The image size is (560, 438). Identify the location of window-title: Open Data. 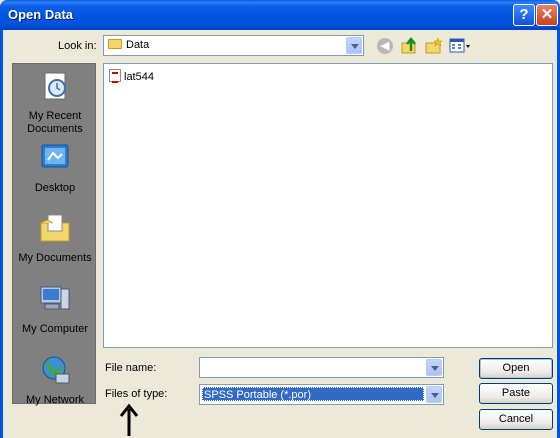
(41, 14).